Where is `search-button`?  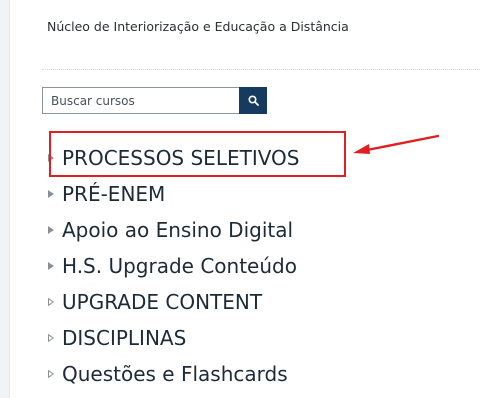
search-button is located at coordinates (253, 100).